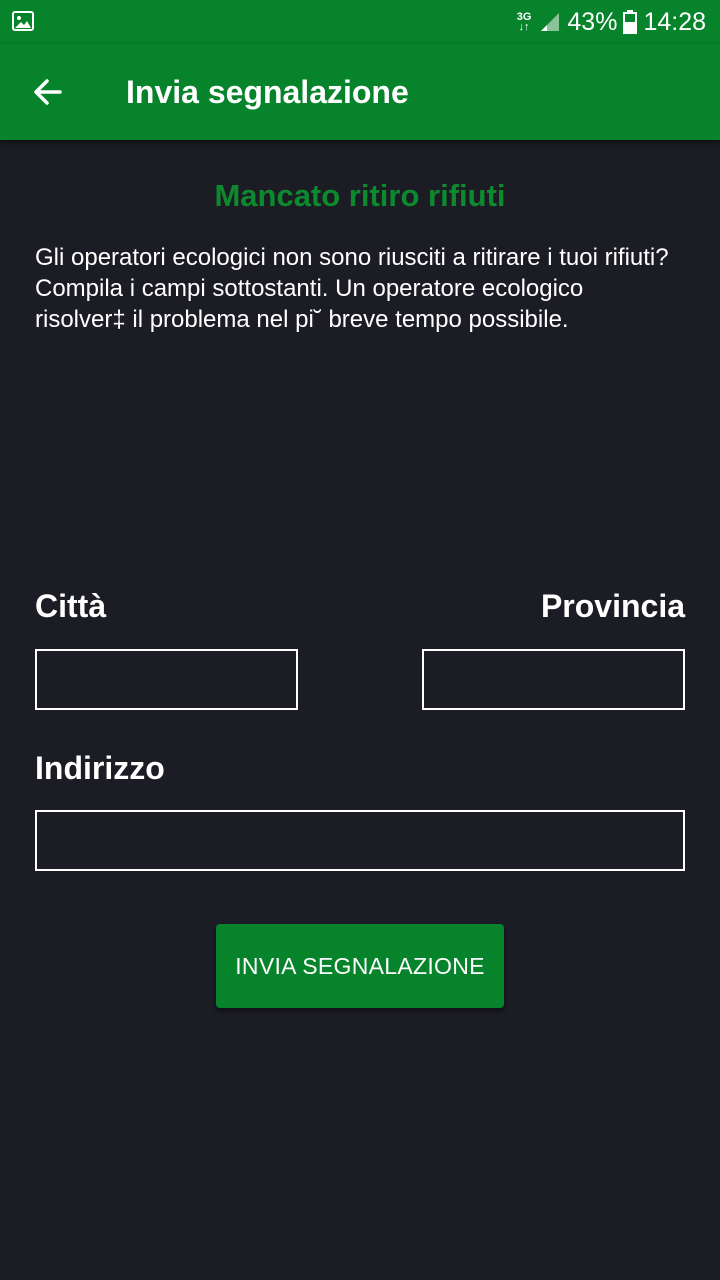 This screenshot has width=720, height=1280. Describe the element at coordinates (550, 22) in the screenshot. I see `signal-icon` at that location.